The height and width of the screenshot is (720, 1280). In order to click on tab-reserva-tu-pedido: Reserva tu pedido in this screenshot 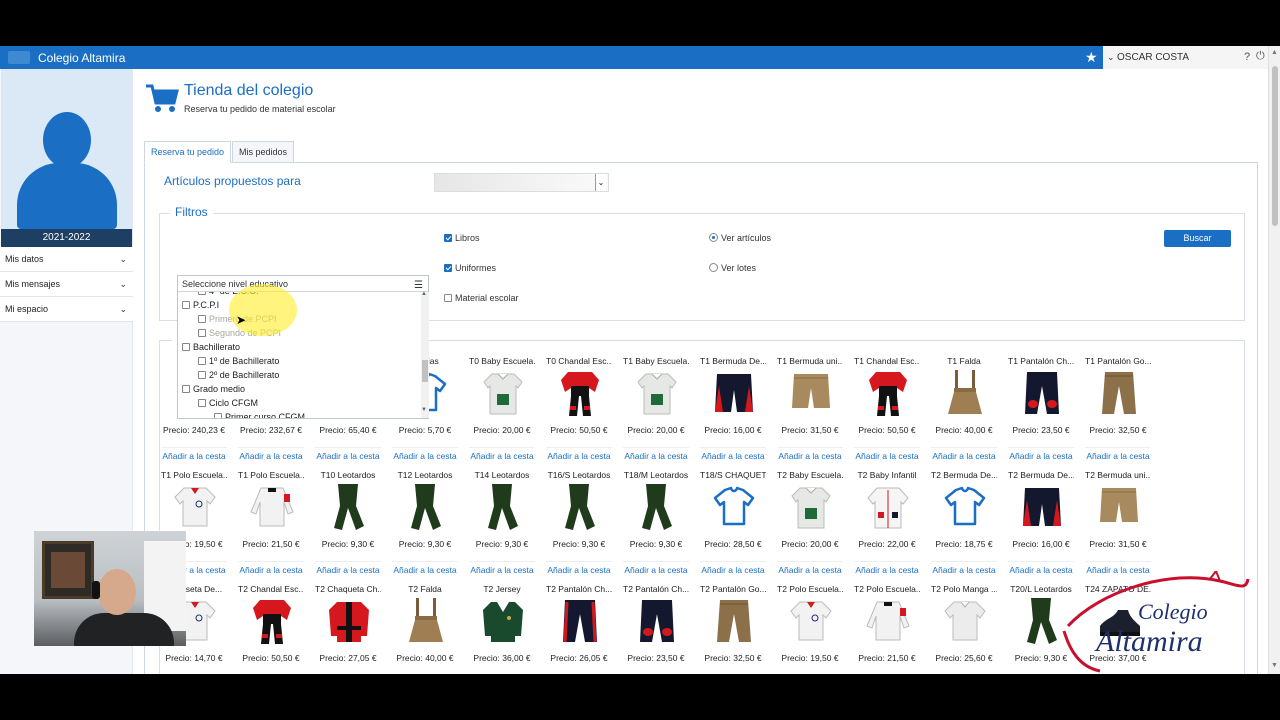, I will do `click(188, 152)`.